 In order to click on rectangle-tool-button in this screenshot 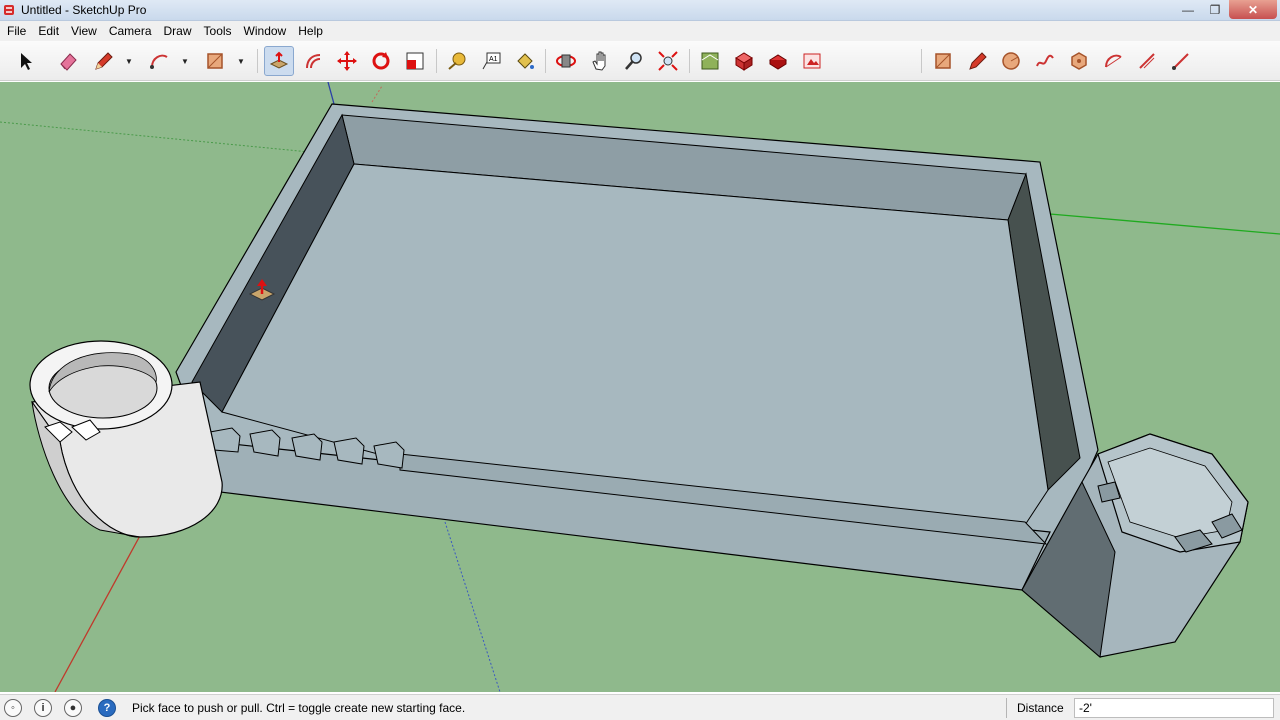, I will do `click(215, 61)`.